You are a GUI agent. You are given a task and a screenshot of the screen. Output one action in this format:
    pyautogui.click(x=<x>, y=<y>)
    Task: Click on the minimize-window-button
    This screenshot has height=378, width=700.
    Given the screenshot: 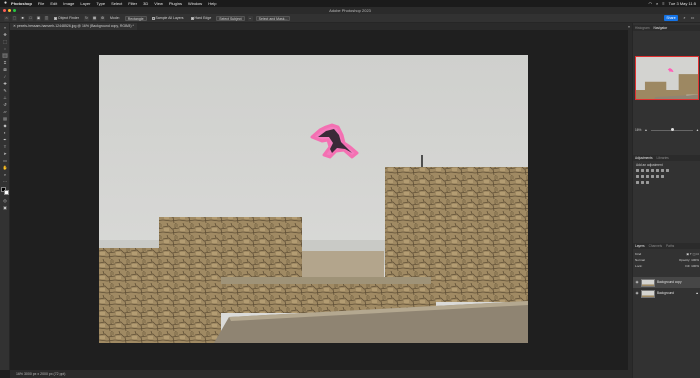 What is the action you would take?
    pyautogui.click(x=9, y=10)
    